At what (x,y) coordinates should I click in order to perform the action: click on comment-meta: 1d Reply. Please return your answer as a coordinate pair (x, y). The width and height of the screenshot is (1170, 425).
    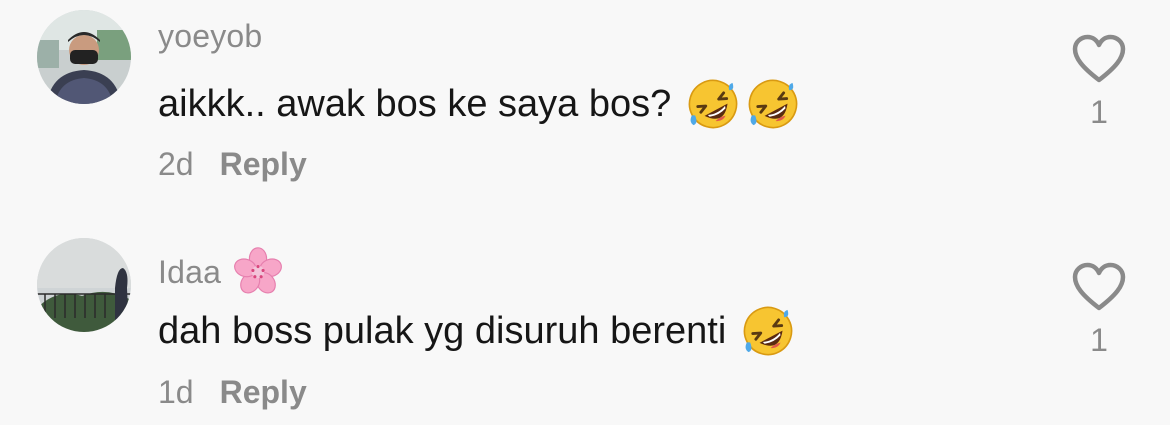
    Looking at the image, I should click on (232, 392).